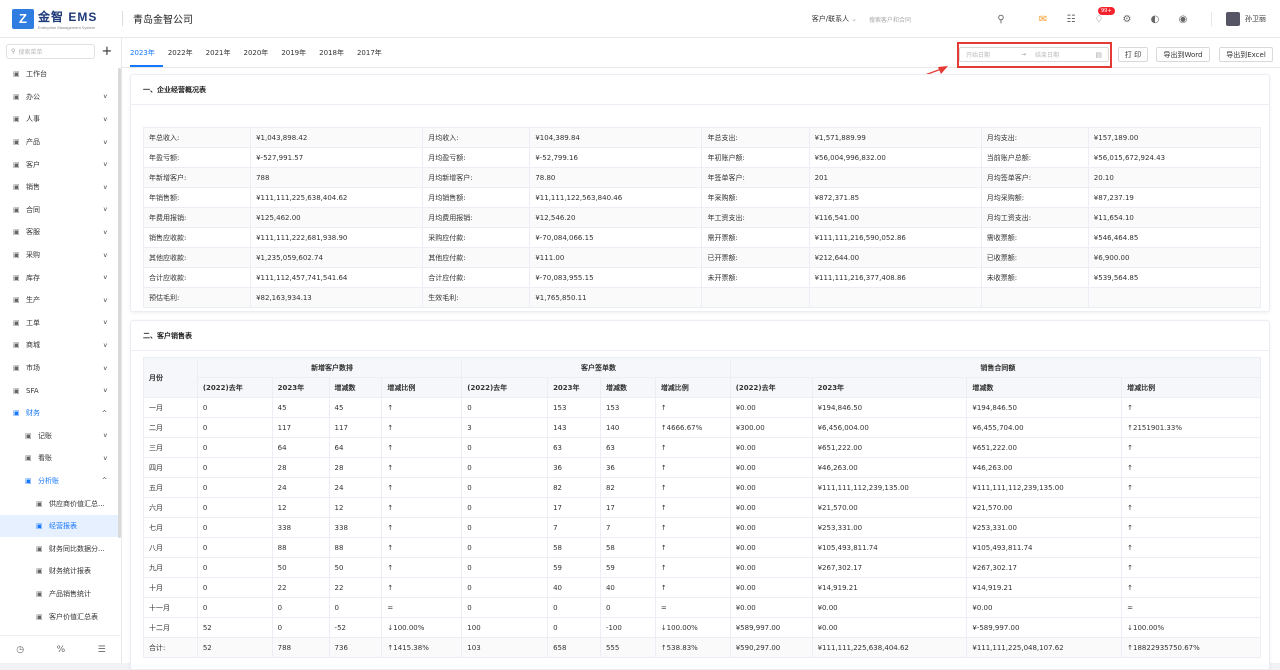 This screenshot has width=1280, height=670. What do you see at coordinates (1001, 19) in the screenshot?
I see `search-icon: ⚲` at bounding box center [1001, 19].